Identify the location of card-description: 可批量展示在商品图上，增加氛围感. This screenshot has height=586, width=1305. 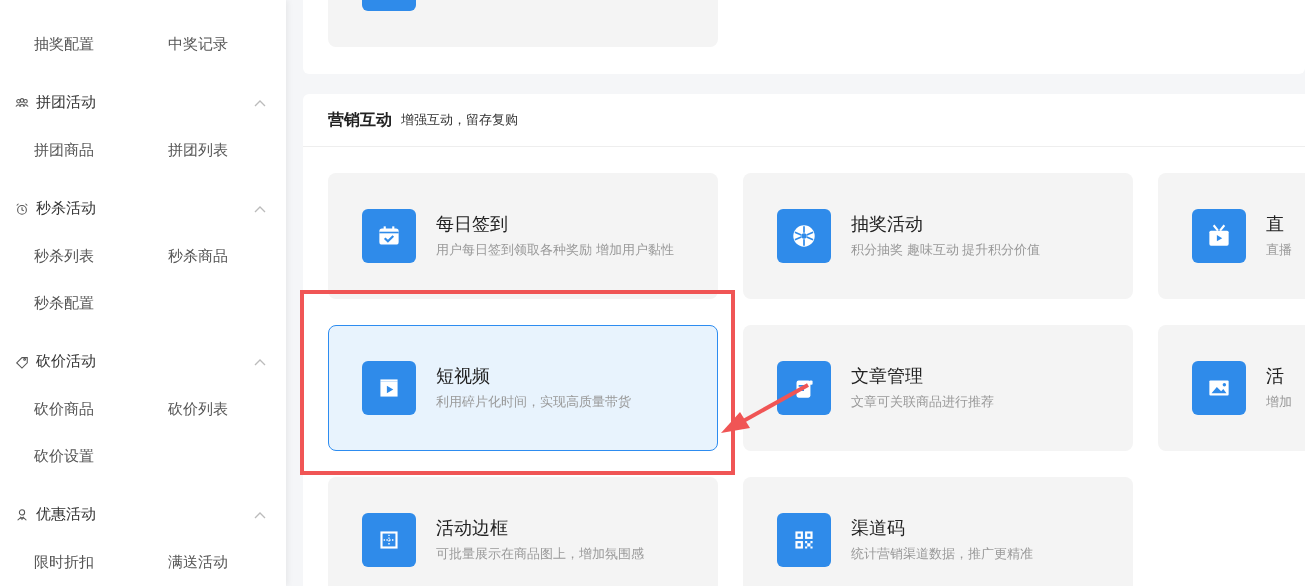
(540, 554).